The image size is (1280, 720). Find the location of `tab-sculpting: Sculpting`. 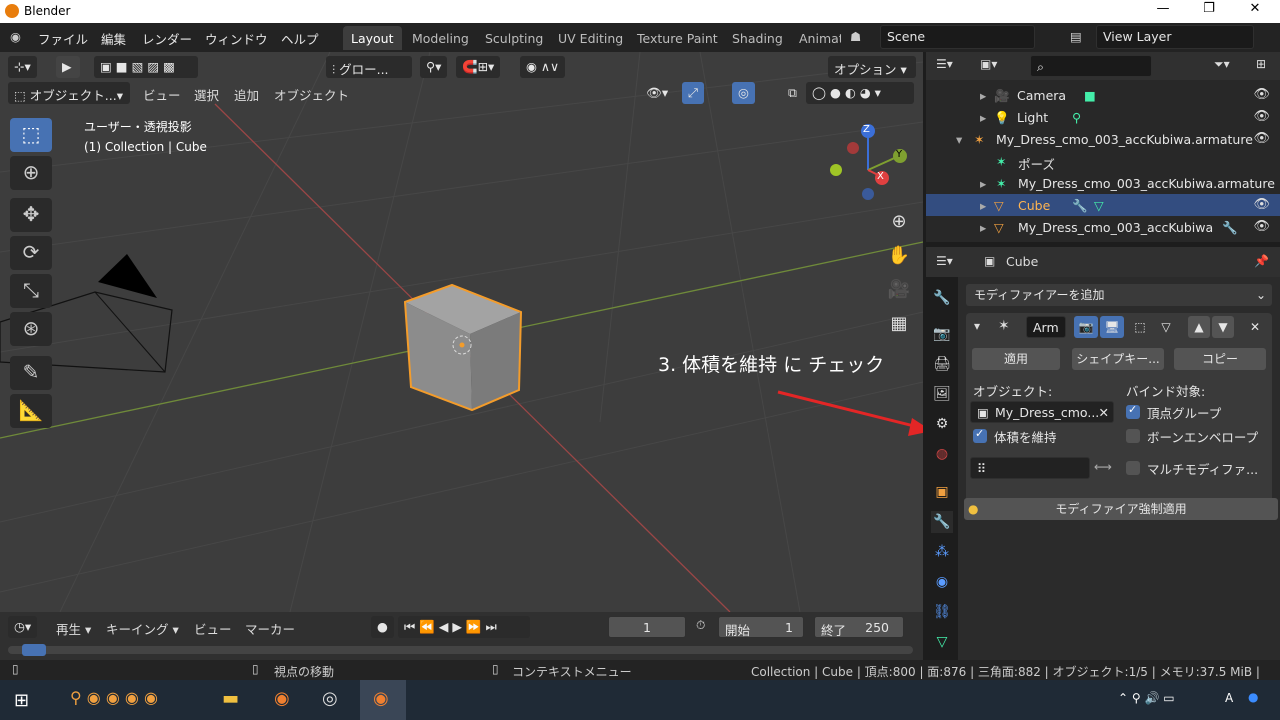

tab-sculpting: Sculpting is located at coordinates (514, 38).